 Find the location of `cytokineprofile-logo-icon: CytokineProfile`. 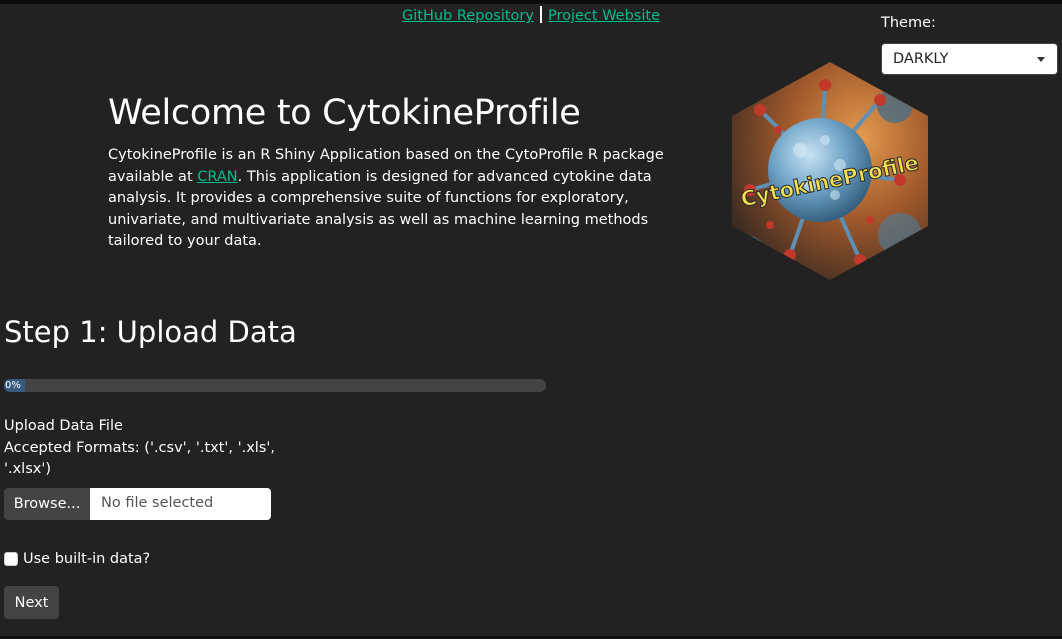

cytokineprofile-logo-icon: CytokineProfile is located at coordinates (830, 171).